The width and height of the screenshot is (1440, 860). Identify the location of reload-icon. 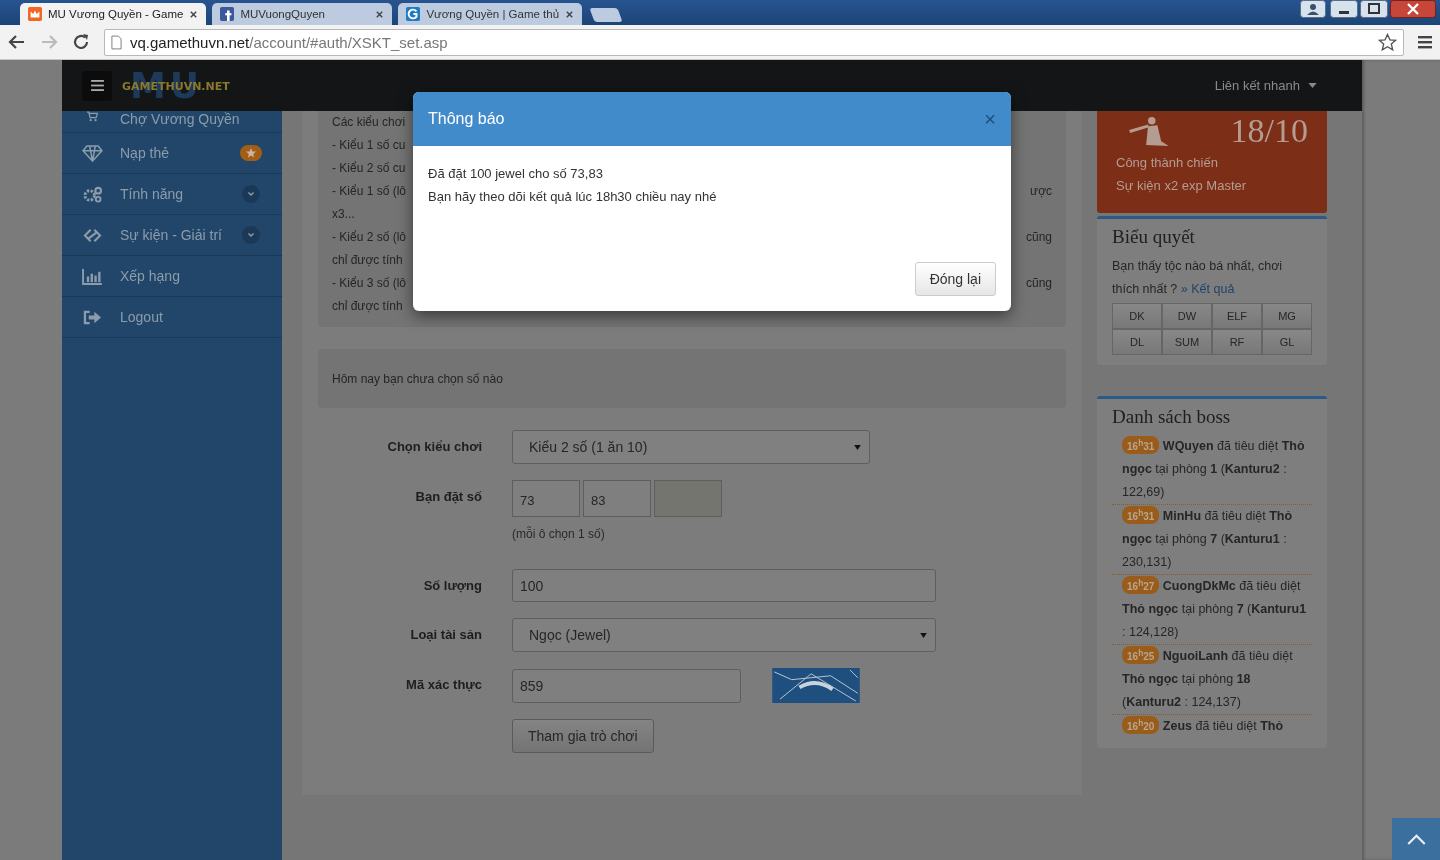
(81, 42).